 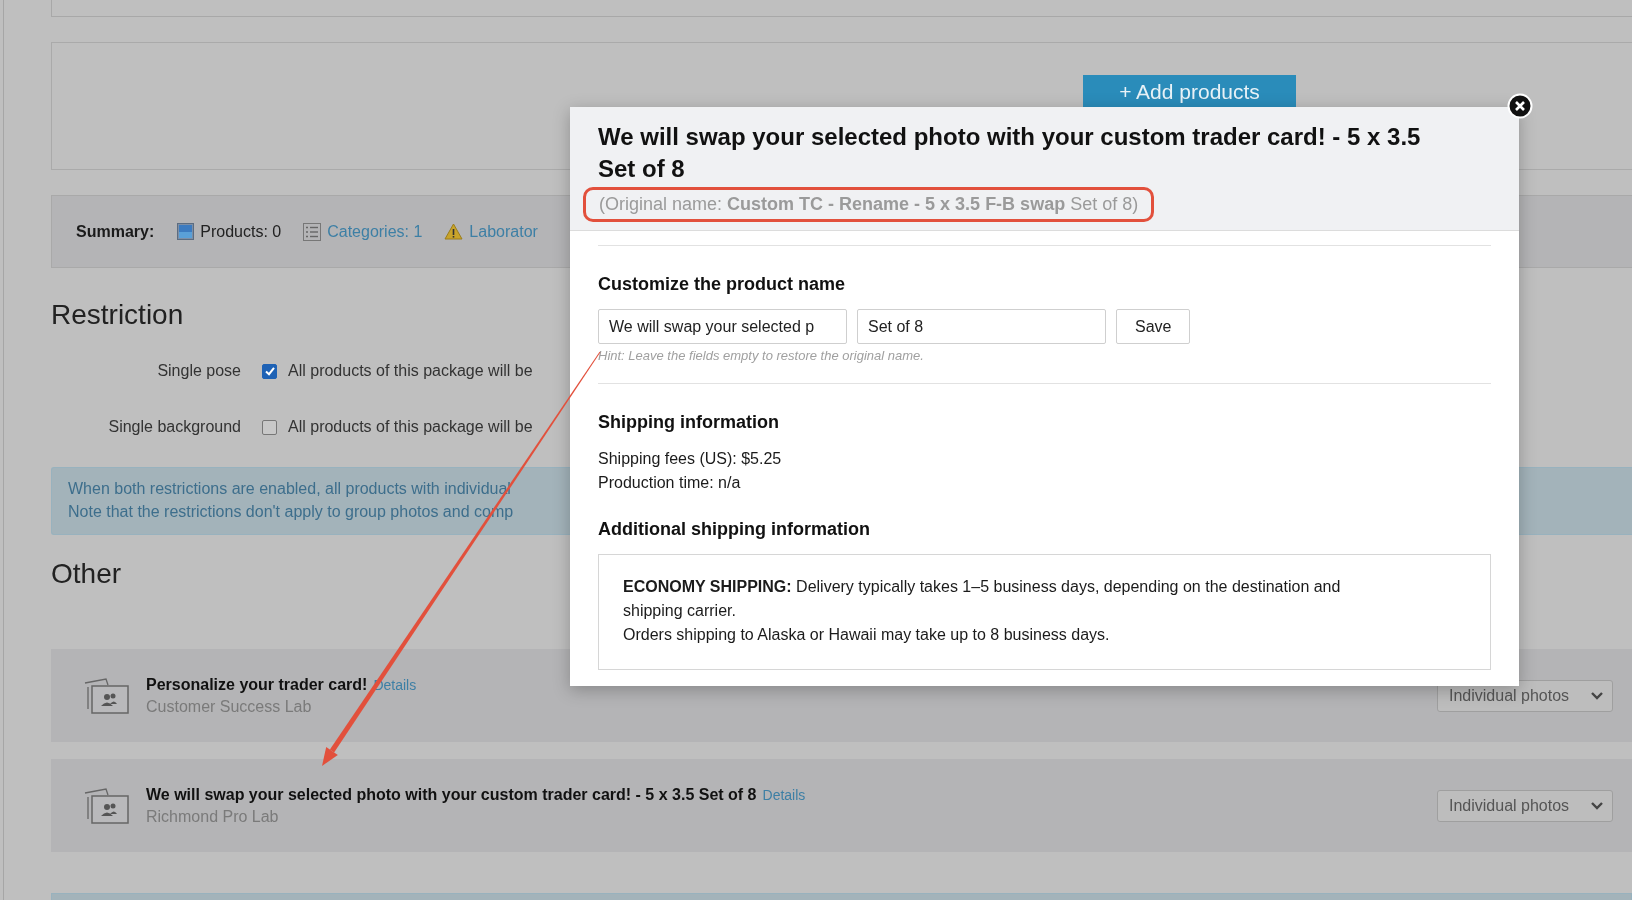 I want to click on list-icon, so click(x=312, y=231).